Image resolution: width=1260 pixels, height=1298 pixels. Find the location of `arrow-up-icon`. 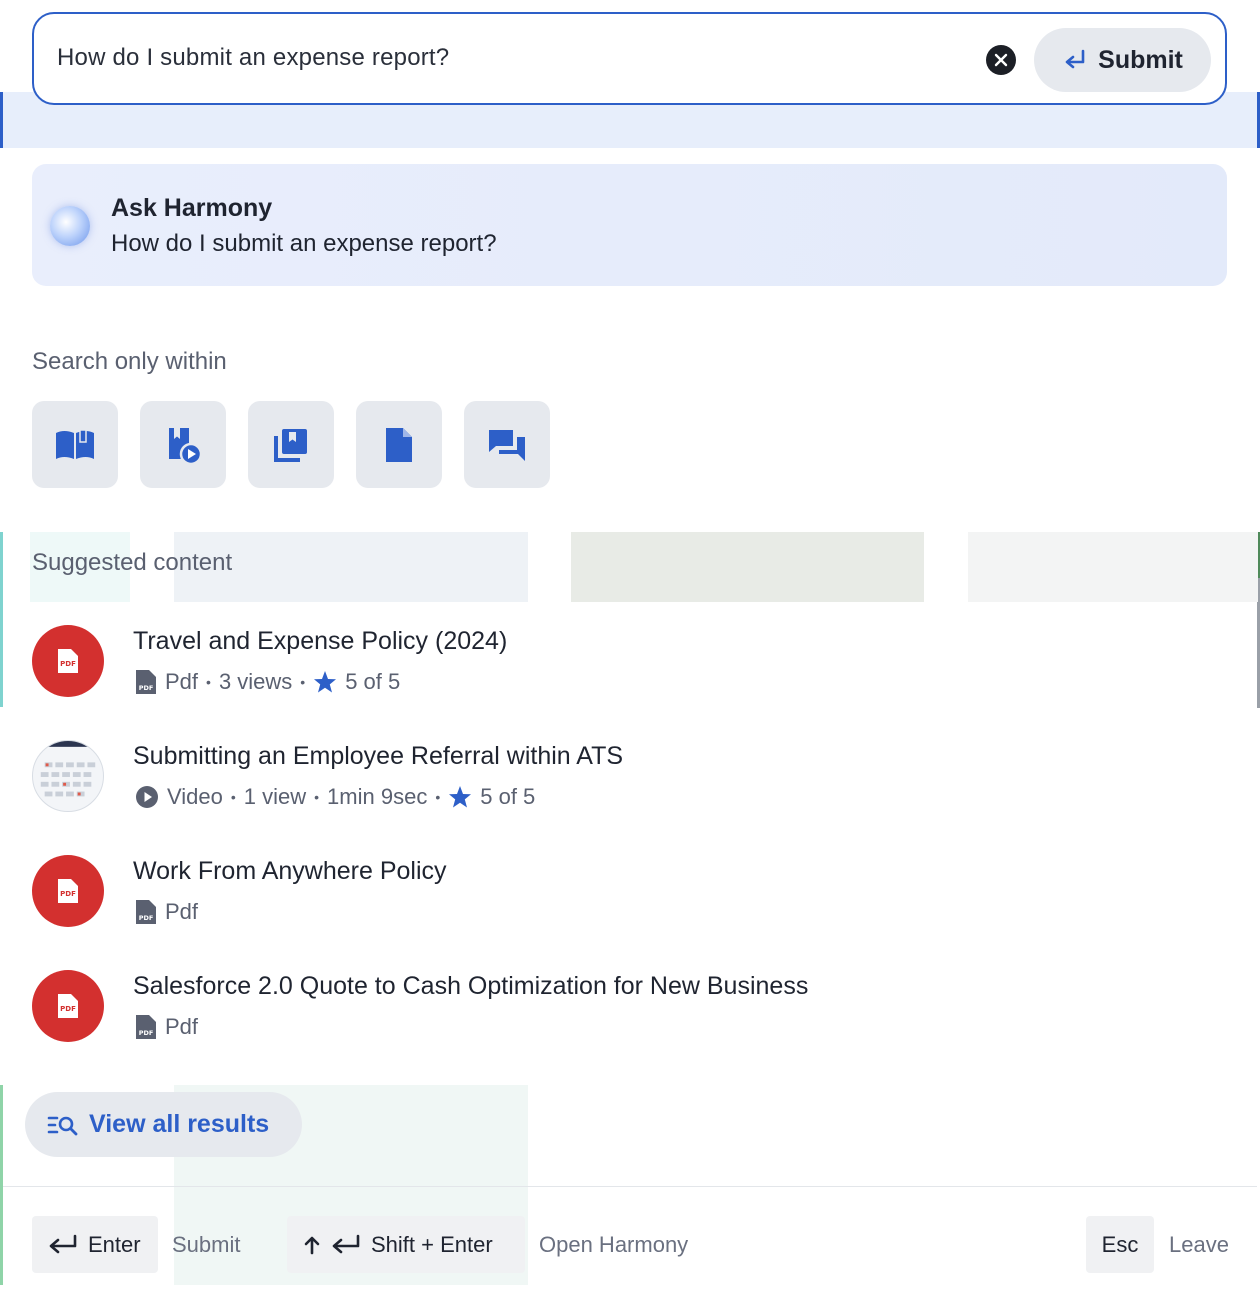

arrow-up-icon is located at coordinates (312, 1245).